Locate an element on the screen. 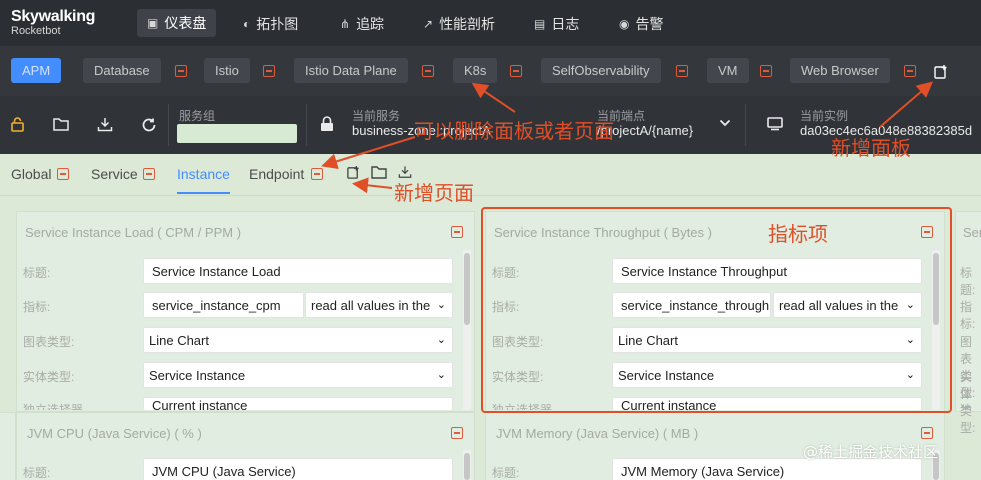  nav-topology: ◐ 拓扑图 is located at coordinates (270, 24).